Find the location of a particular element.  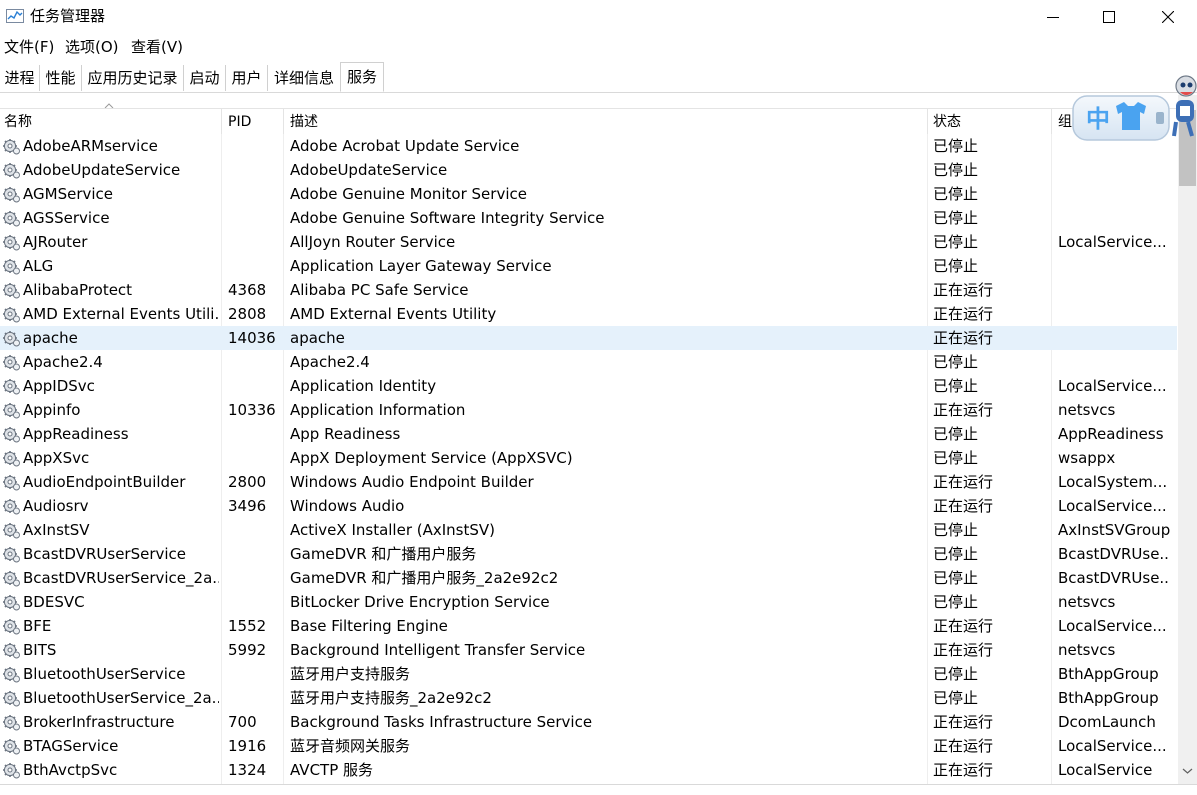

minimize-button is located at coordinates (1053, 16).